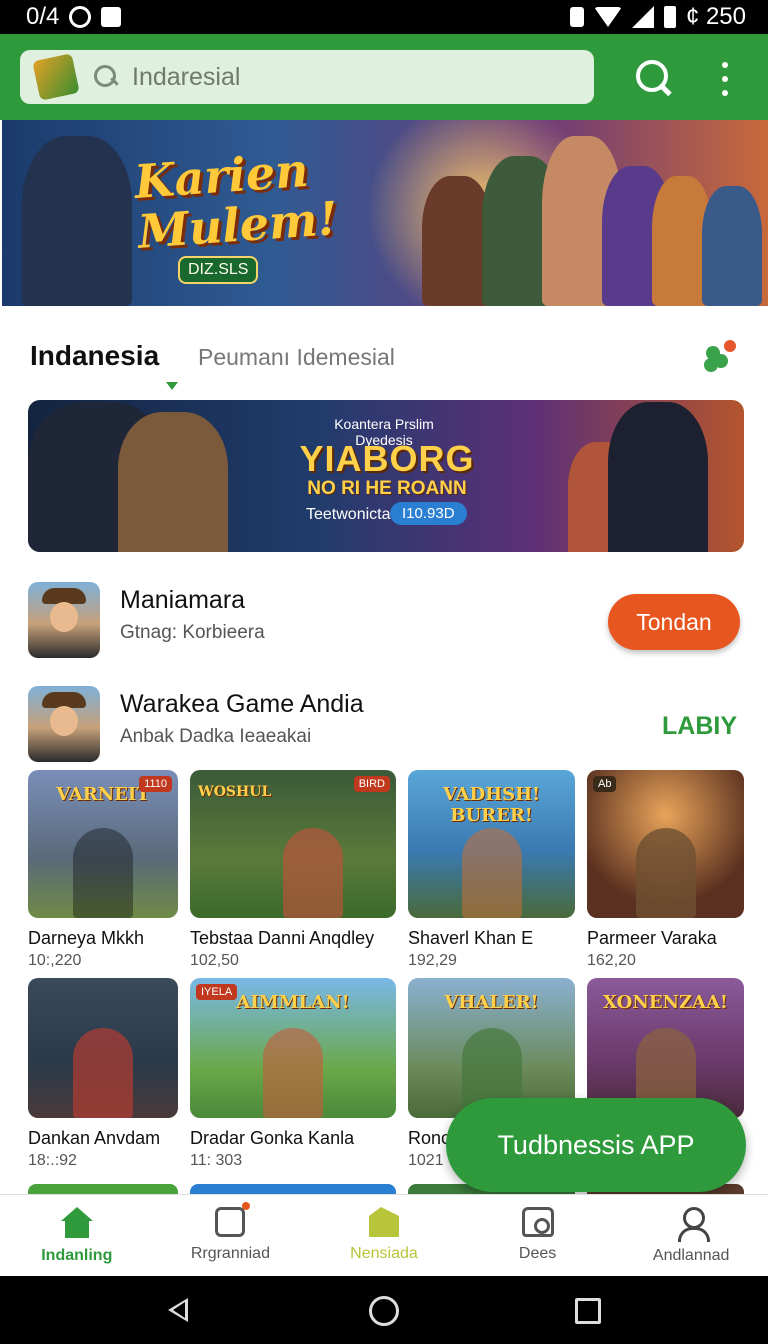 This screenshot has width=768, height=1344. Describe the element at coordinates (537, 1253) in the screenshot. I see `nav-label: Dees` at that location.